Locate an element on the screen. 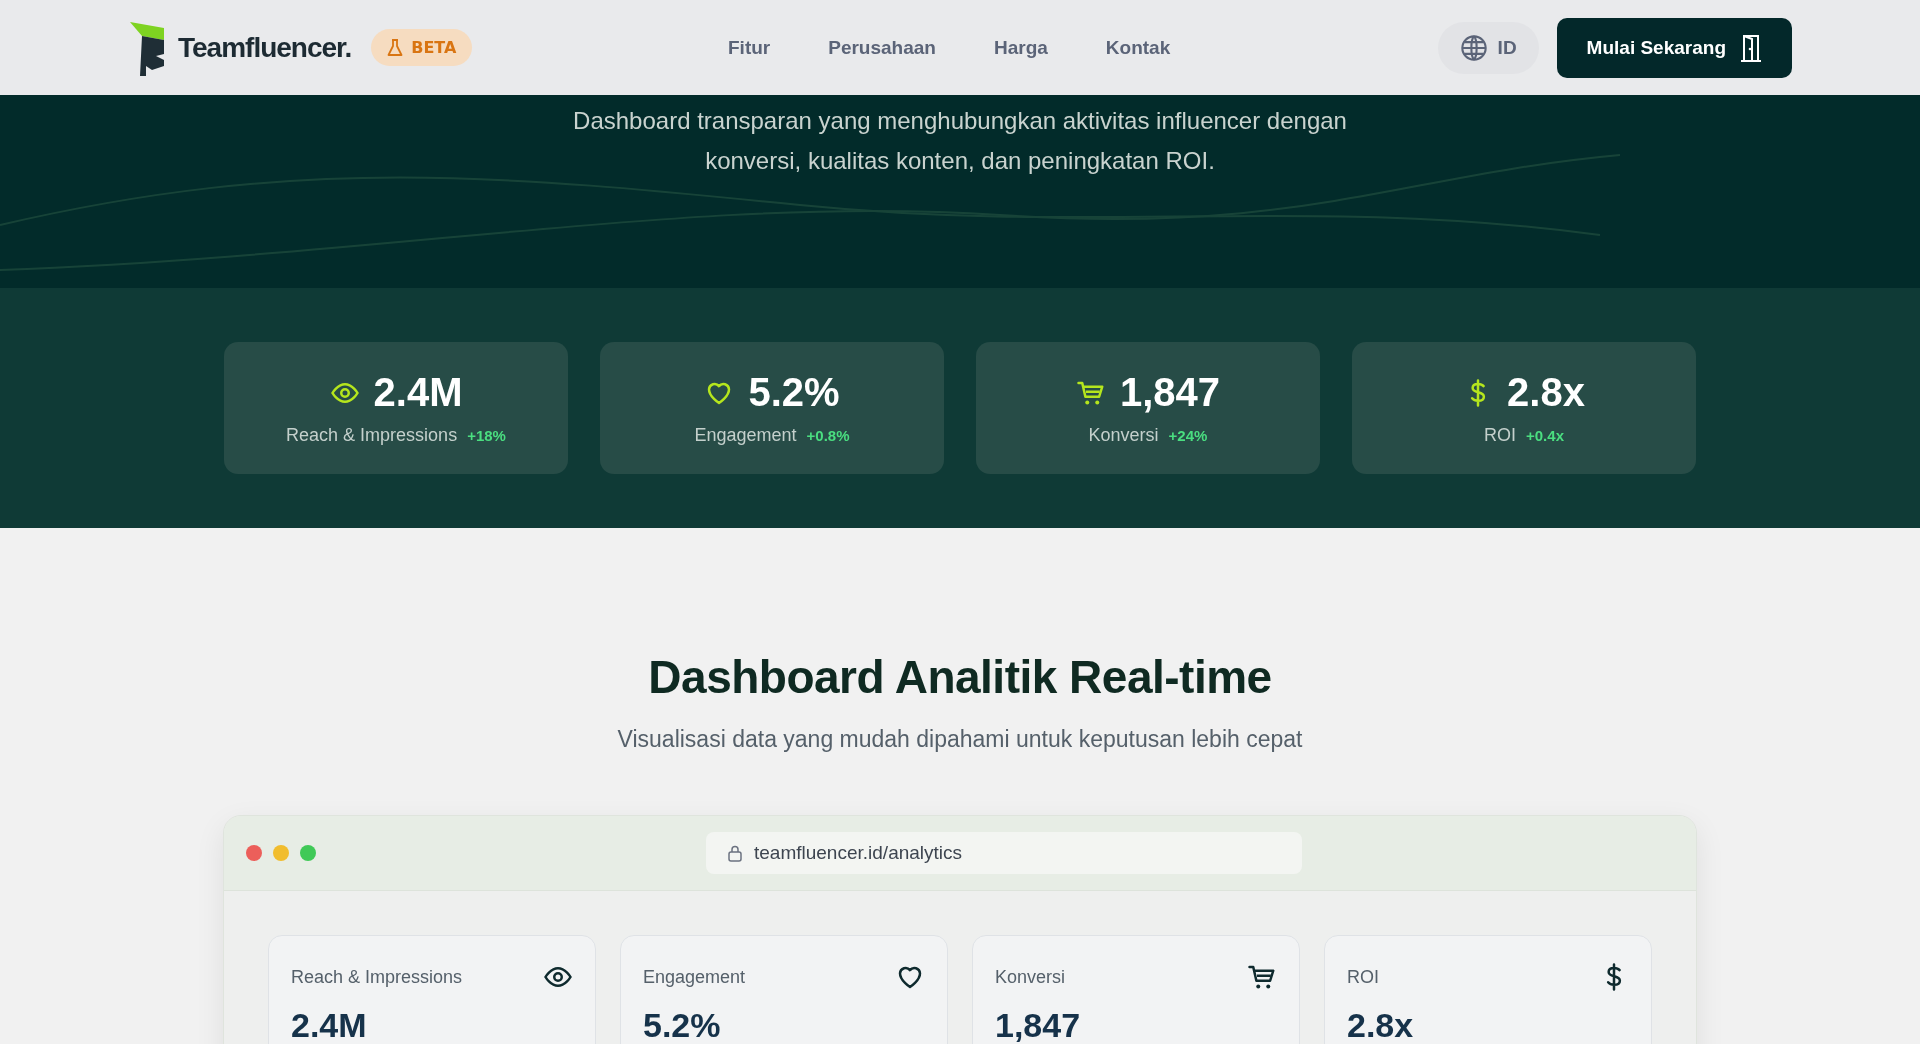 This screenshot has height=1044, width=1920. globe-icon is located at coordinates (1473, 47).